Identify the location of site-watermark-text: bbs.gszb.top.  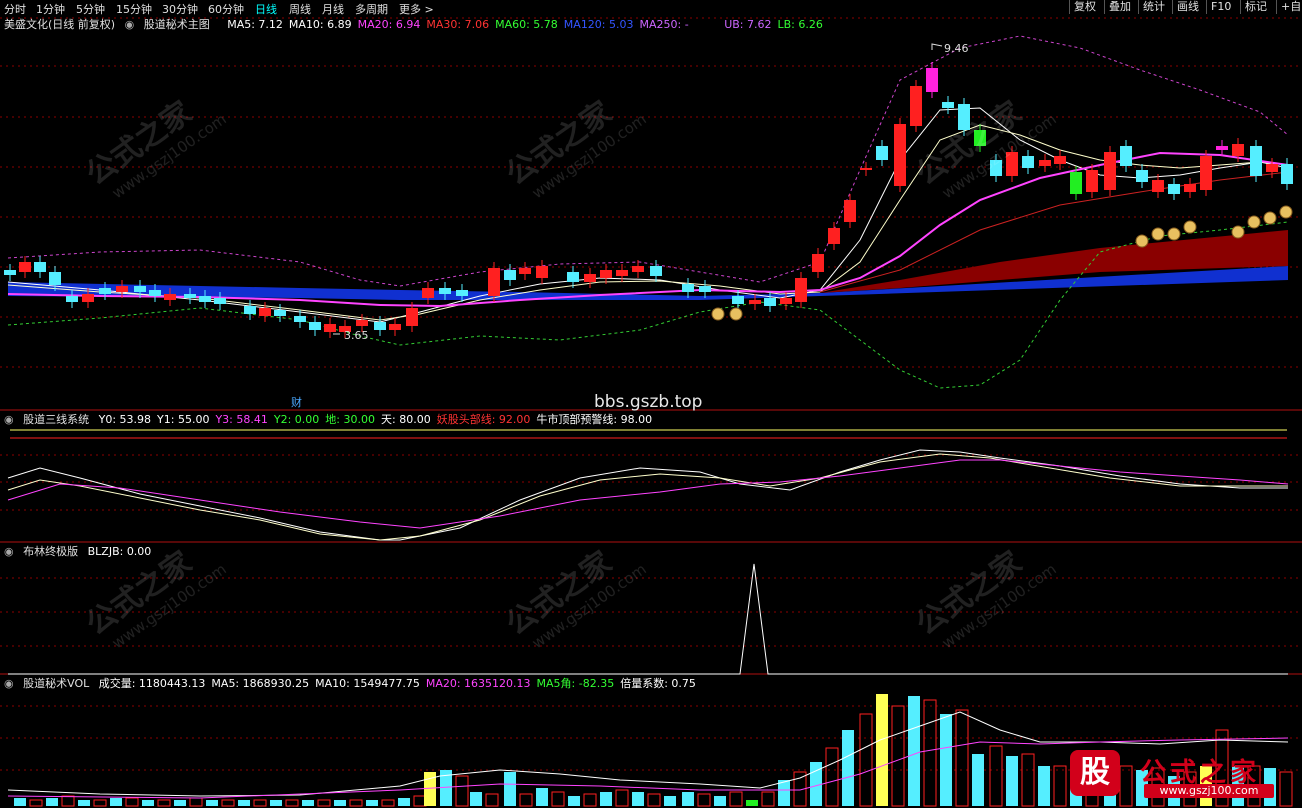
(648, 402).